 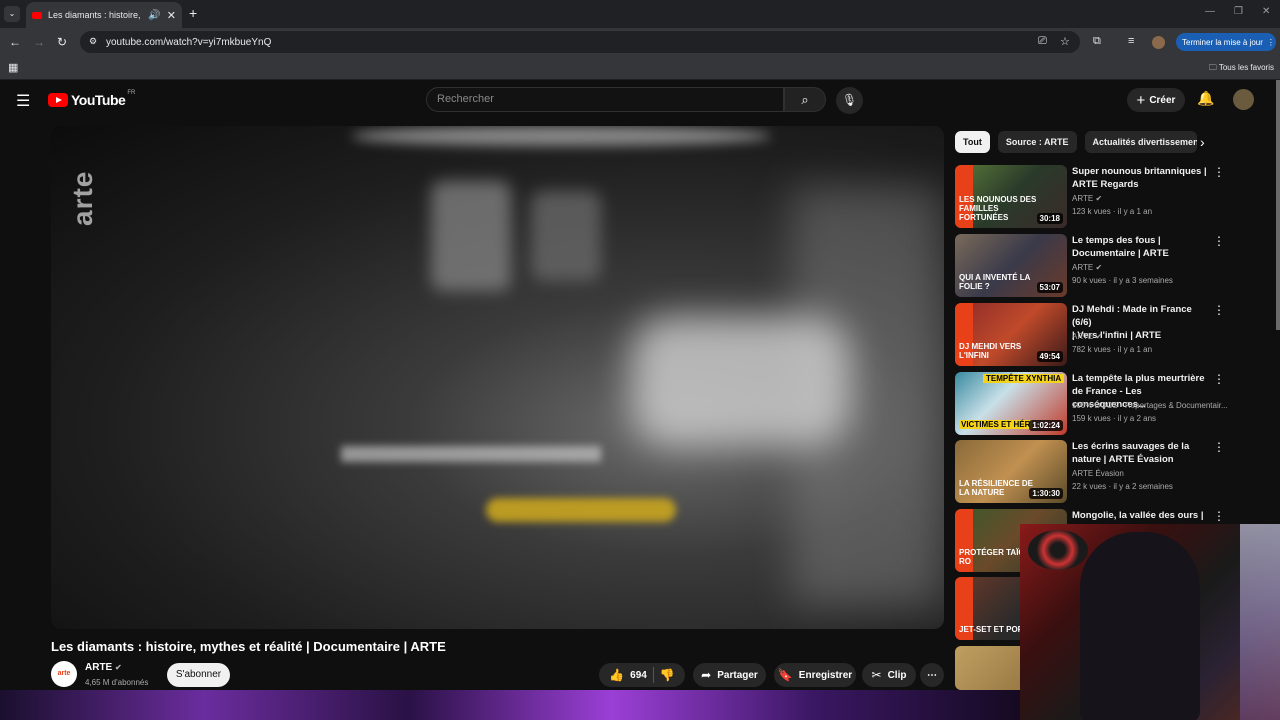 What do you see at coordinates (193, 13) in the screenshot?
I see `new-tab-button: +` at bounding box center [193, 13].